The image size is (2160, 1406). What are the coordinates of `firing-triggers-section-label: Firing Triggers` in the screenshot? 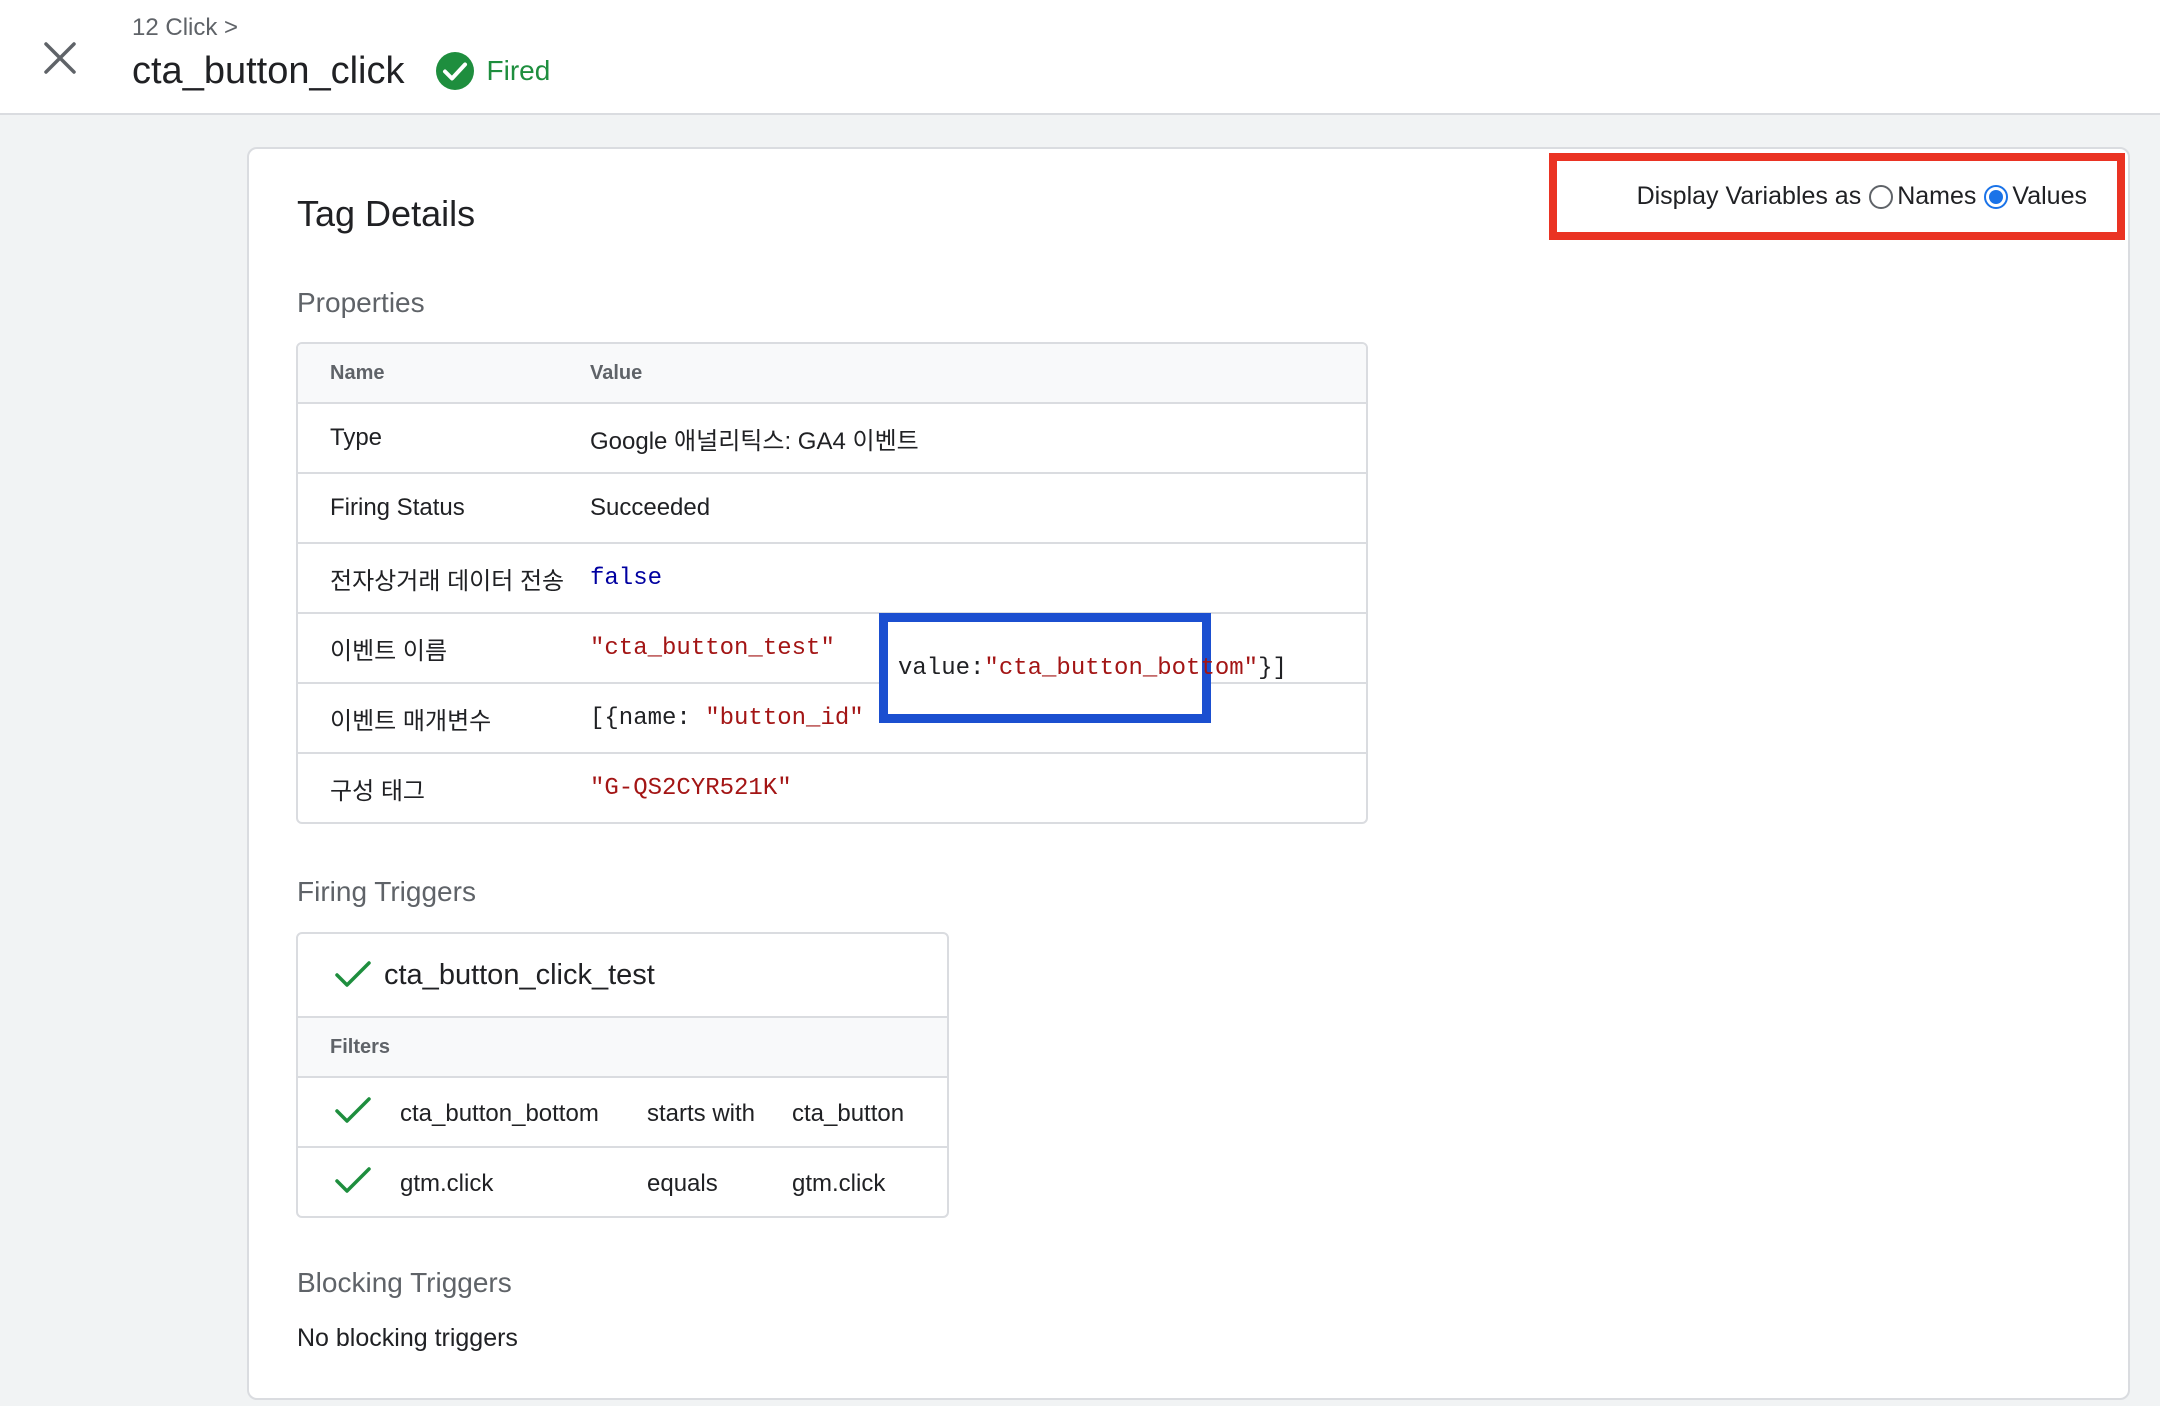 It's located at (386, 891).